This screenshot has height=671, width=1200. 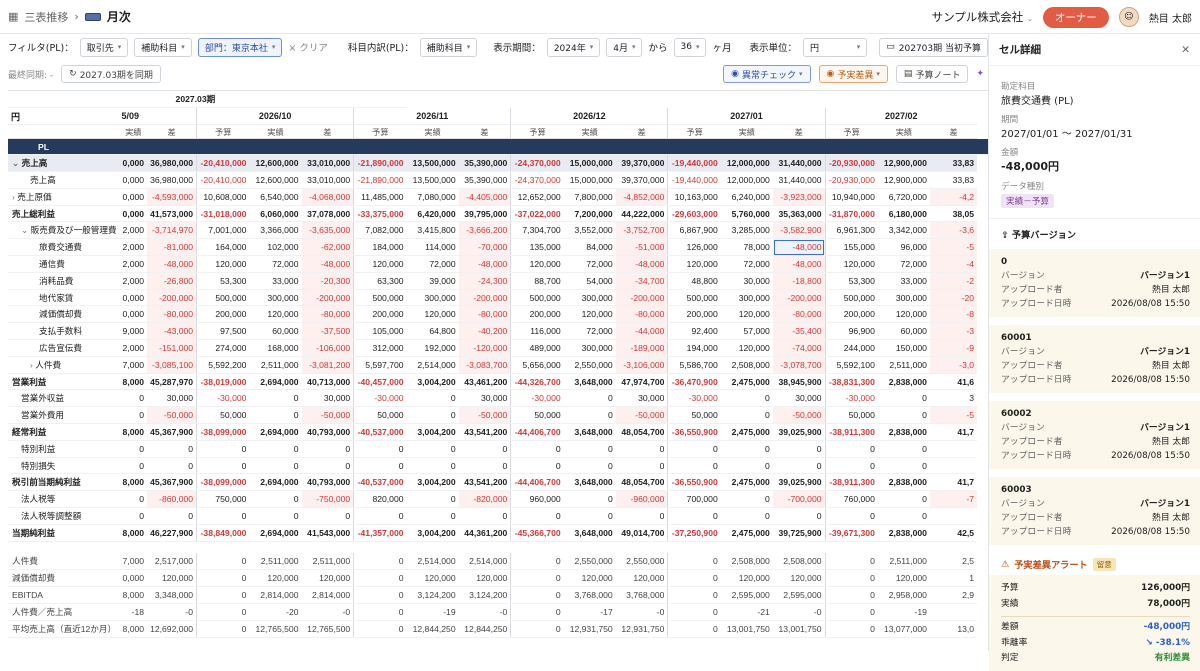 What do you see at coordinates (746, 230) in the screenshot?
I see `table-cell: 3,285,000` at bounding box center [746, 230].